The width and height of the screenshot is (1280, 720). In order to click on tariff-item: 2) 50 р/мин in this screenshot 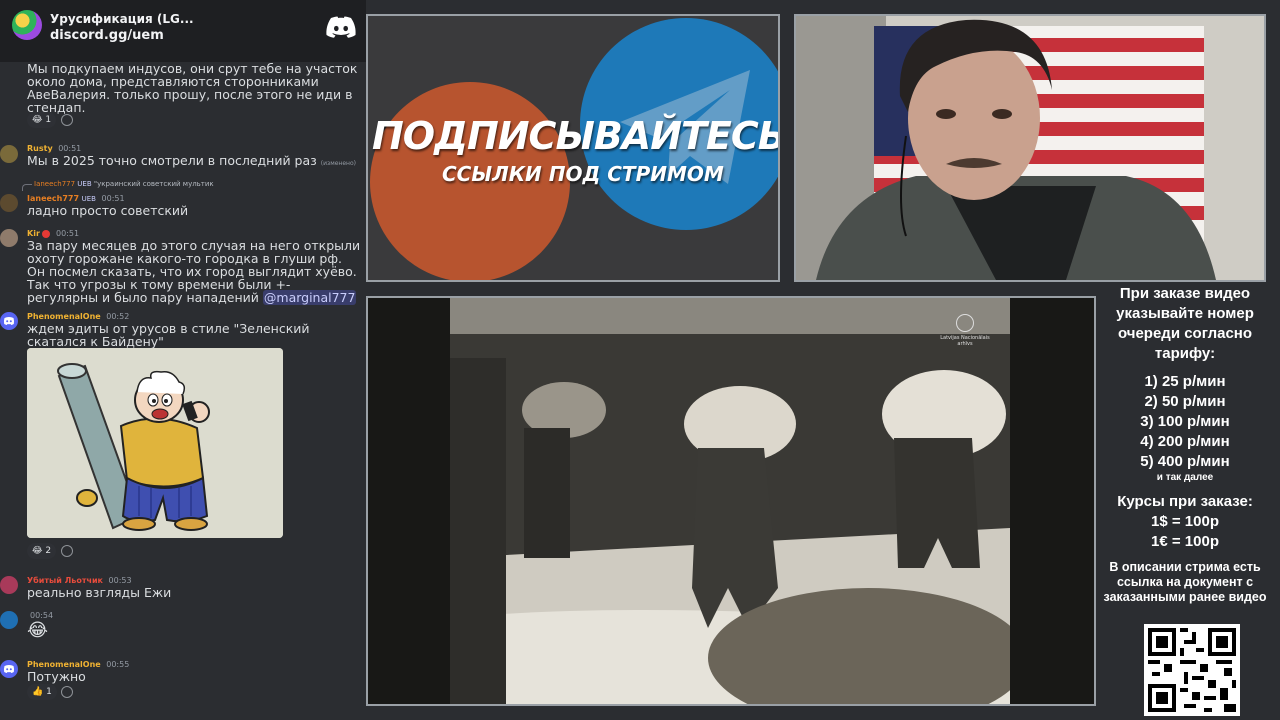, I will do `click(1185, 401)`.